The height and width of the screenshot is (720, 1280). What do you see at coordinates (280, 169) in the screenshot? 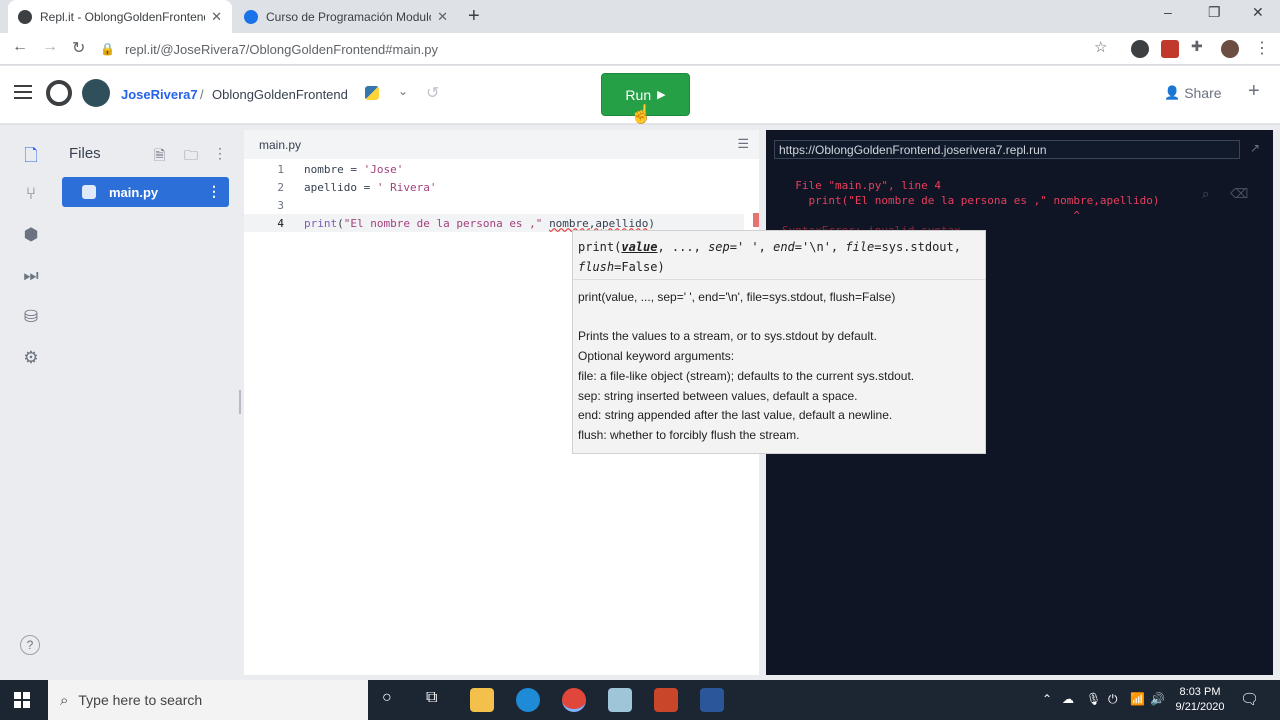
I see `line-number: 1` at bounding box center [280, 169].